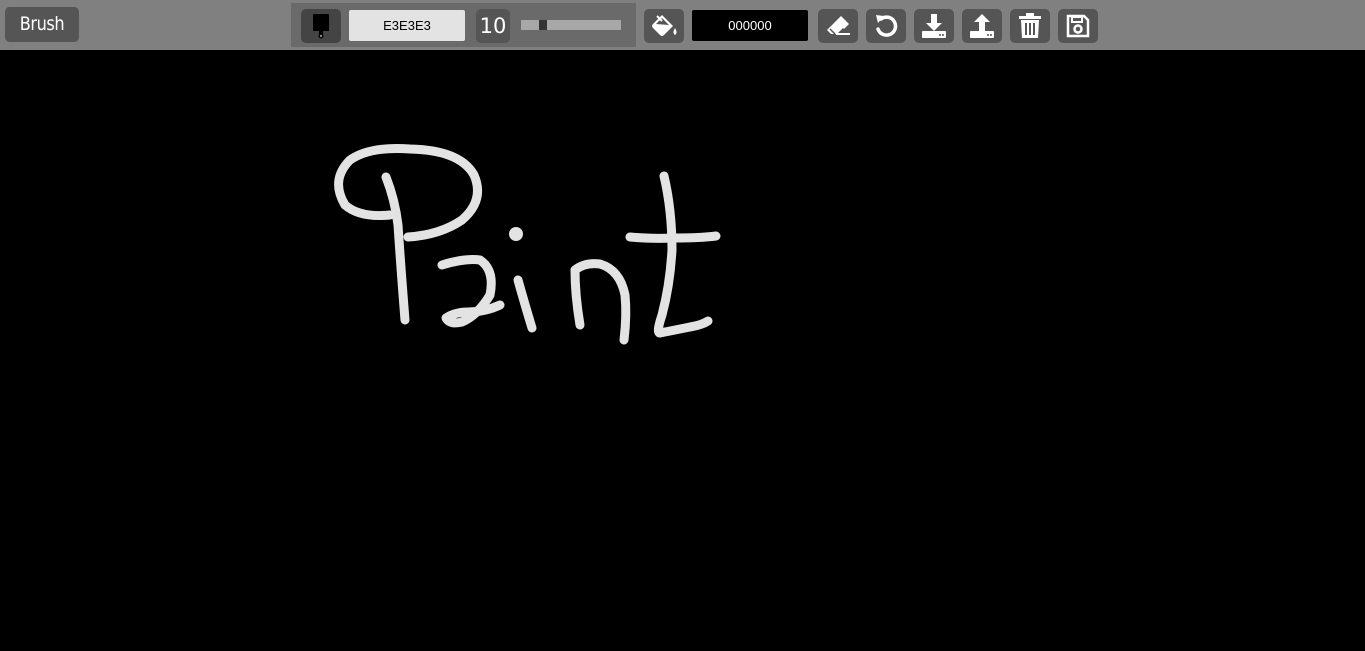 The width and height of the screenshot is (1365, 651). What do you see at coordinates (750, 25) in the screenshot?
I see `fill-color-input: 000000` at bounding box center [750, 25].